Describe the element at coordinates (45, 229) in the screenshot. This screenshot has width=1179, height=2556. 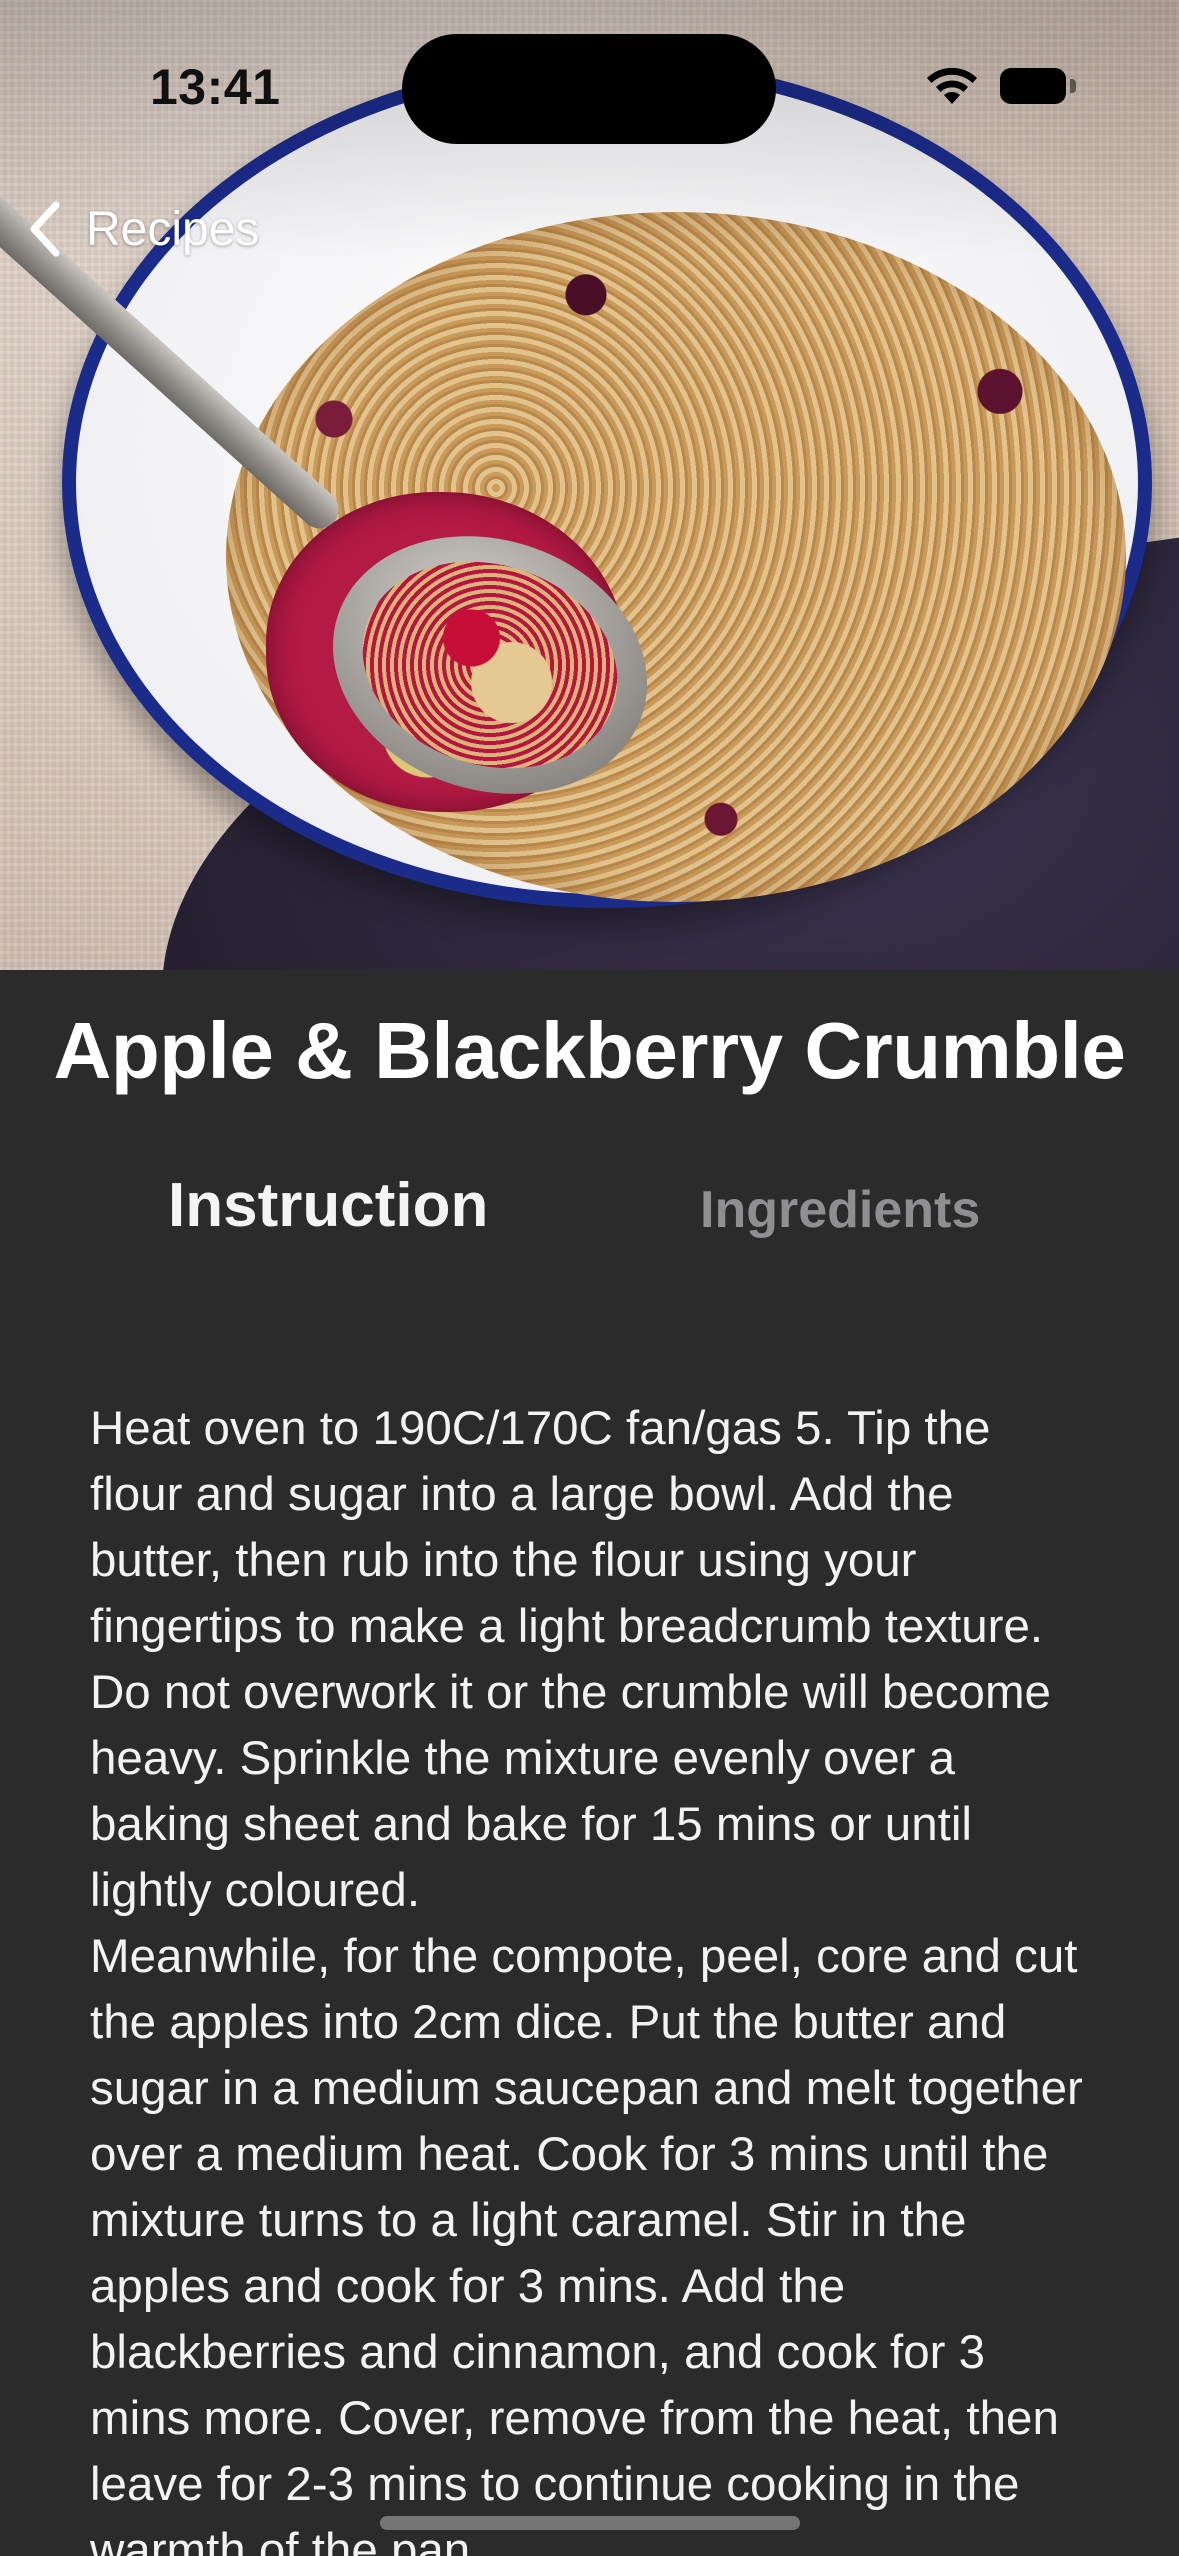
I see `chevron-left-icon` at that location.